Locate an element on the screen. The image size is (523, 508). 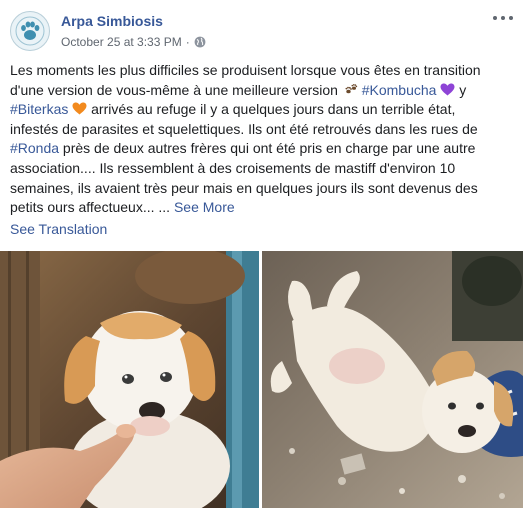
globe-icon is located at coordinates (200, 42).